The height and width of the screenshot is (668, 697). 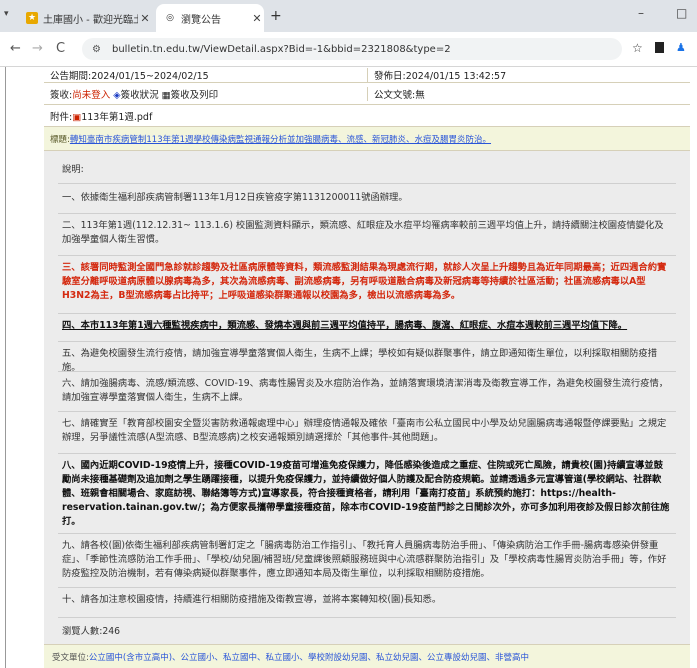 What do you see at coordinates (528, 74) in the screenshot?
I see `published-text: 發佈日:2024/01/15 13:42:57` at bounding box center [528, 74].